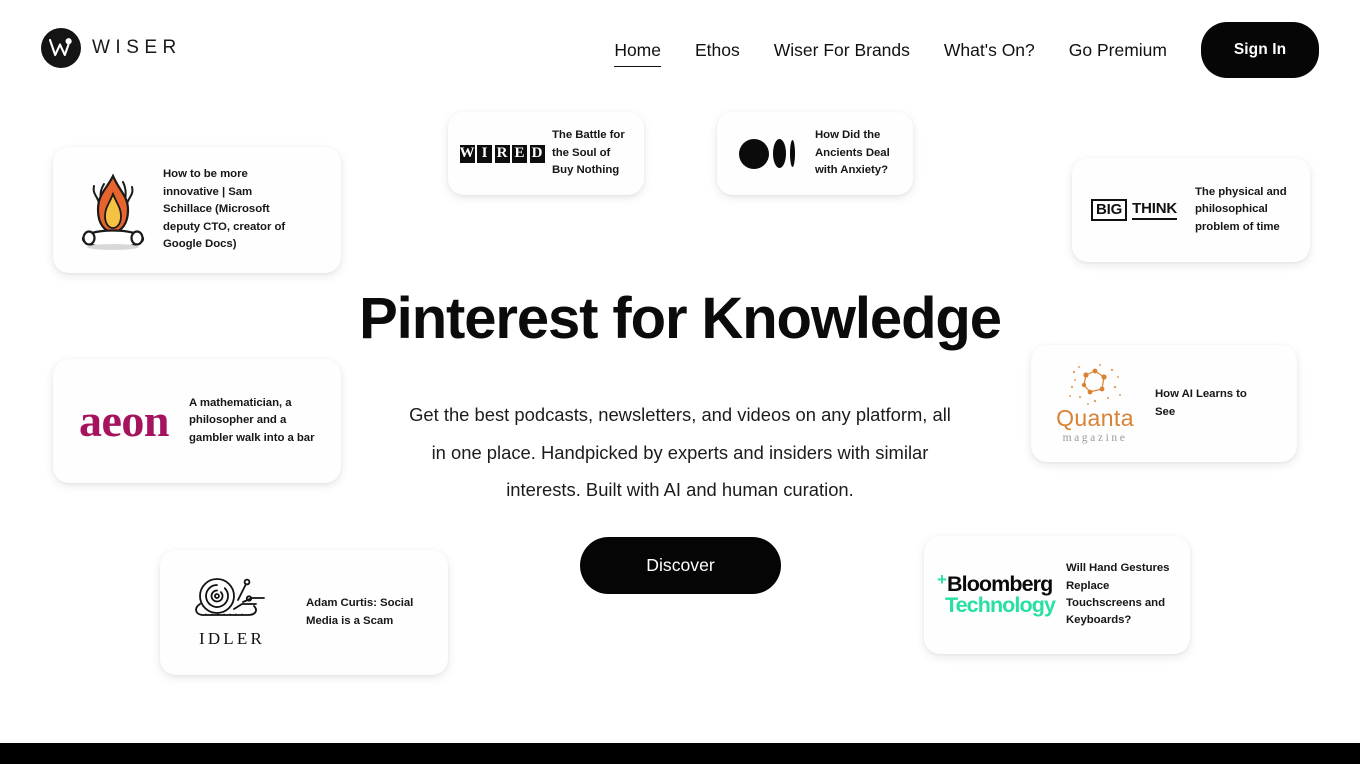 The width and height of the screenshot is (1360, 764). I want to click on wired-letter-e: E, so click(519, 153).